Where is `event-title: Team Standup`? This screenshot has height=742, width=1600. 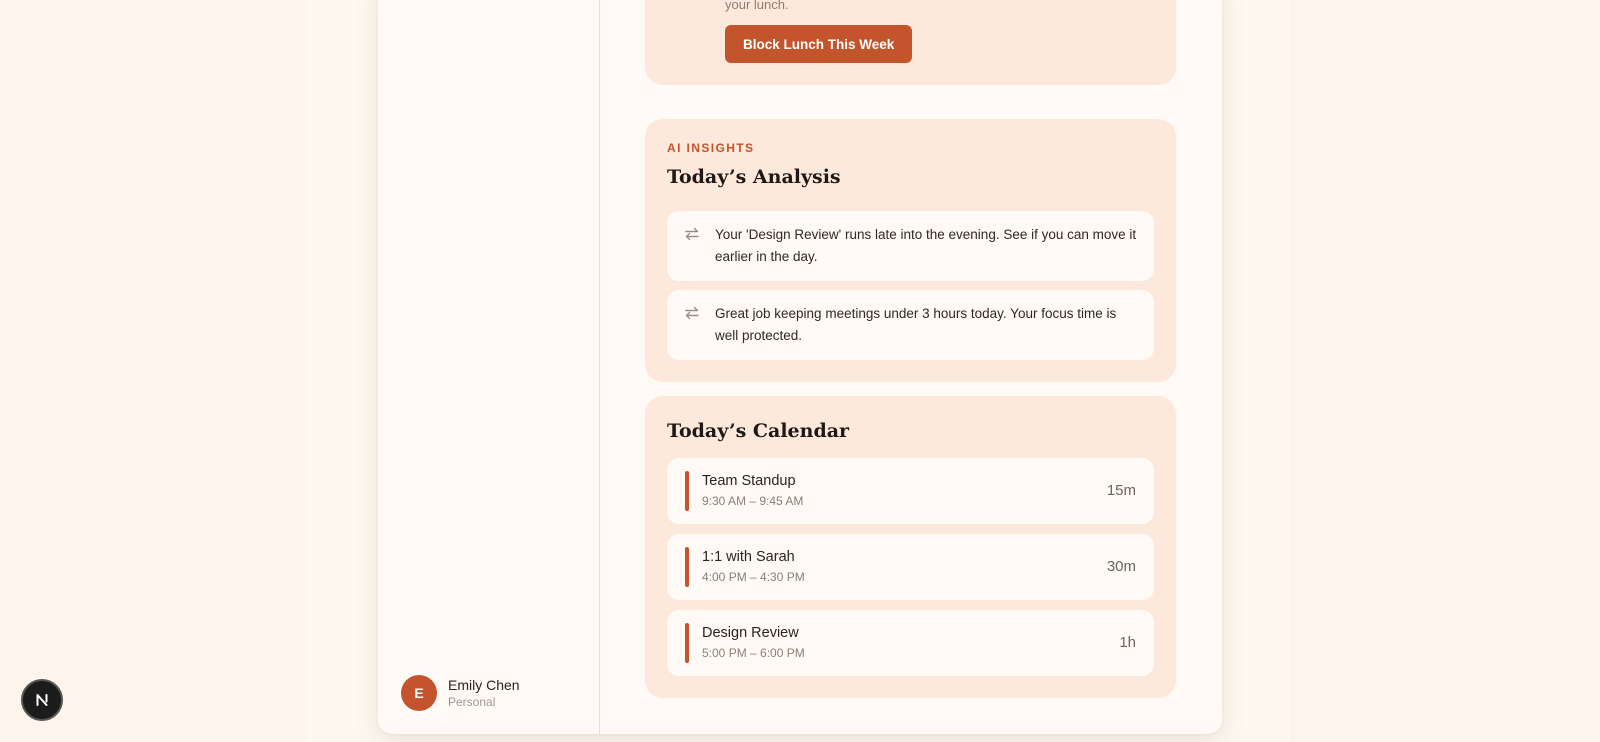
event-title: Team Standup is located at coordinates (749, 481).